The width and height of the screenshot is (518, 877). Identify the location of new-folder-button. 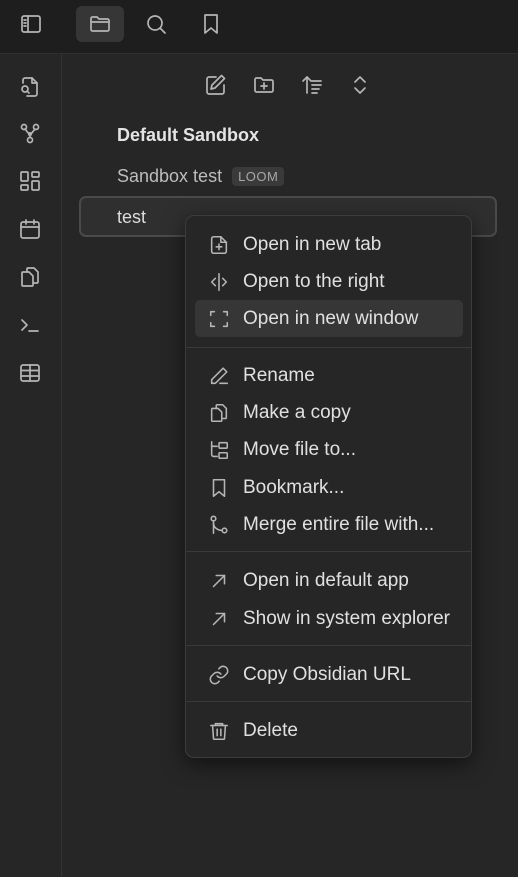
(264, 85).